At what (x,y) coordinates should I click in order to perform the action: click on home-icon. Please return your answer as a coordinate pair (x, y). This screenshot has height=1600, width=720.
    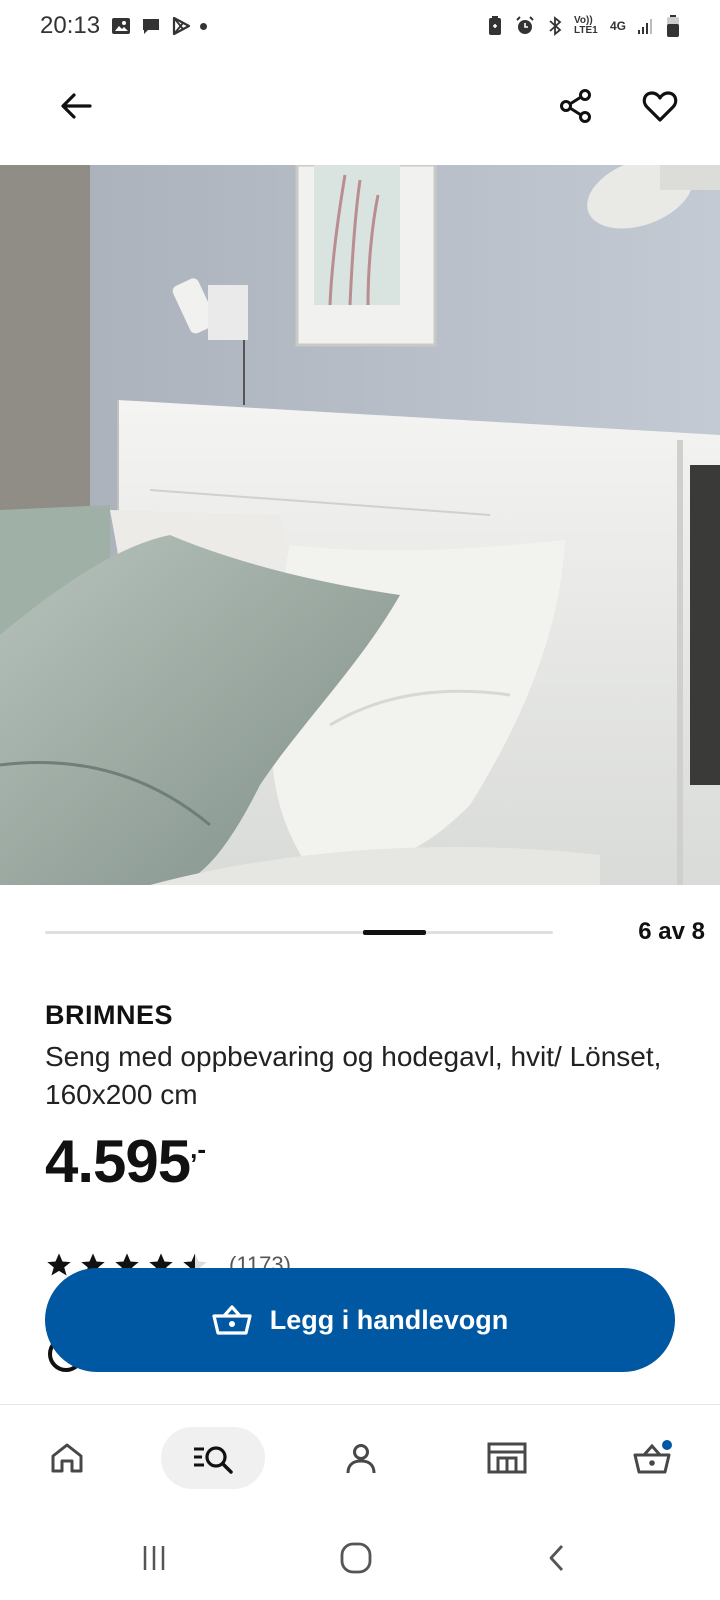
    Looking at the image, I should click on (67, 1458).